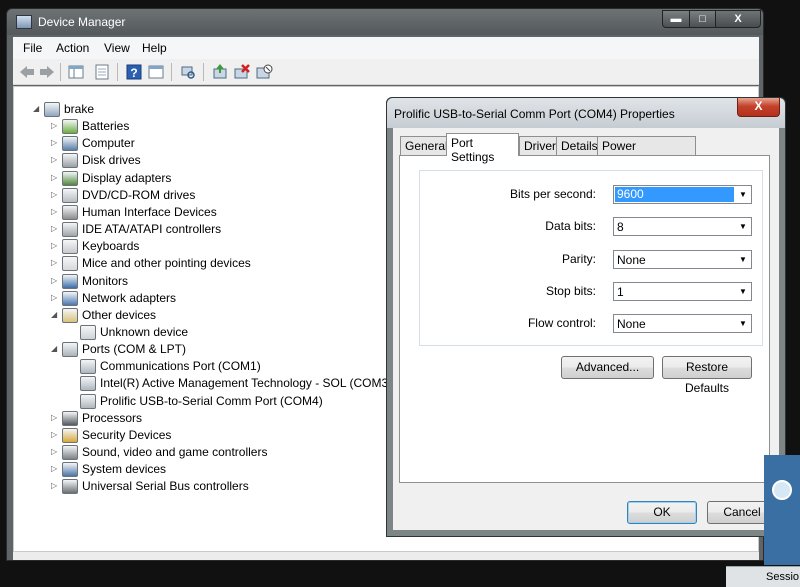 The width and height of the screenshot is (800, 587). I want to click on tree-item-label: Ports (COM & LPT), so click(134, 349).